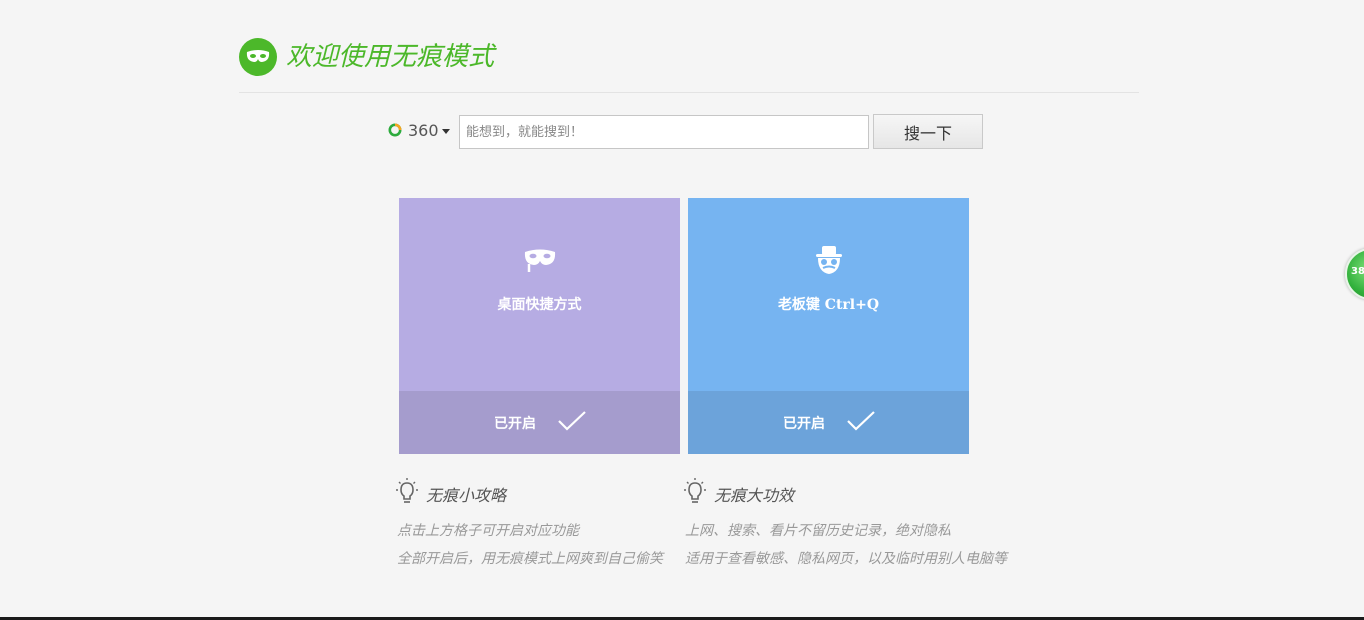 The width and height of the screenshot is (1364, 620). What do you see at coordinates (846, 559) in the screenshot?
I see `tips-line: 适用于查看敏感、隐私网页，以及临时用别人电脑等` at bounding box center [846, 559].